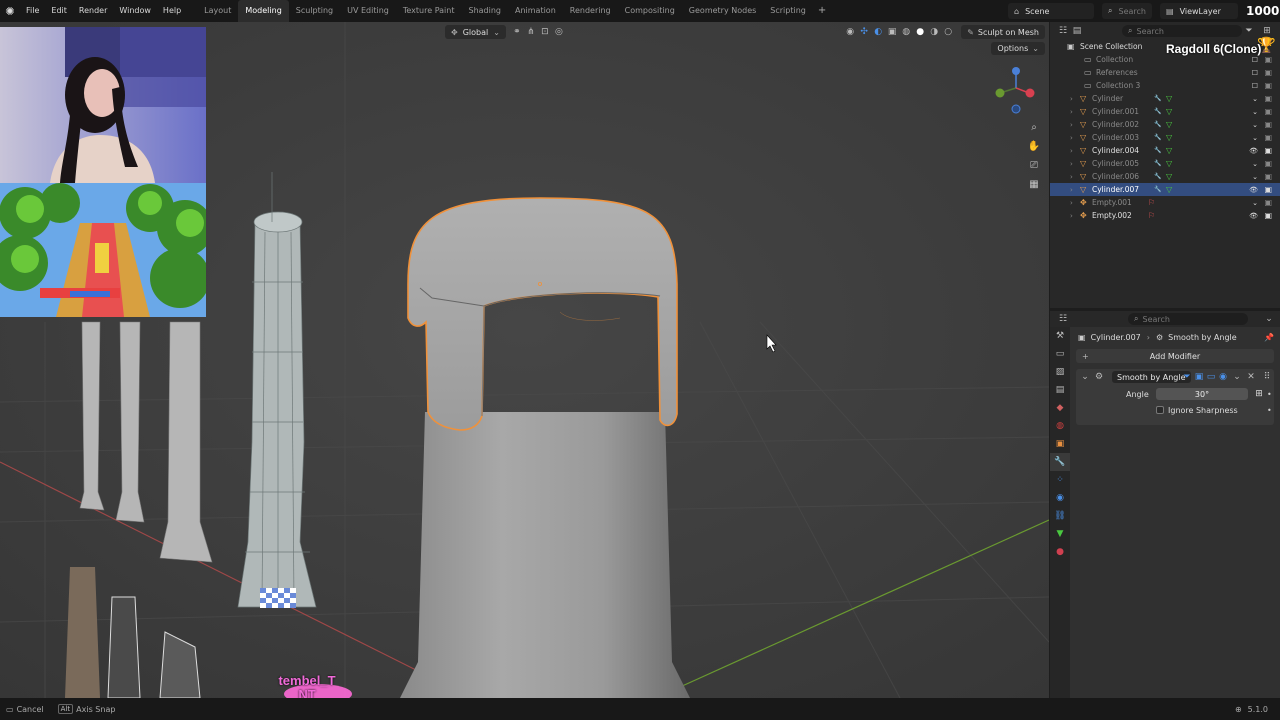 The width and height of the screenshot is (1280, 720). I want to click on object-tab-icon: ▣, so click(1060, 444).